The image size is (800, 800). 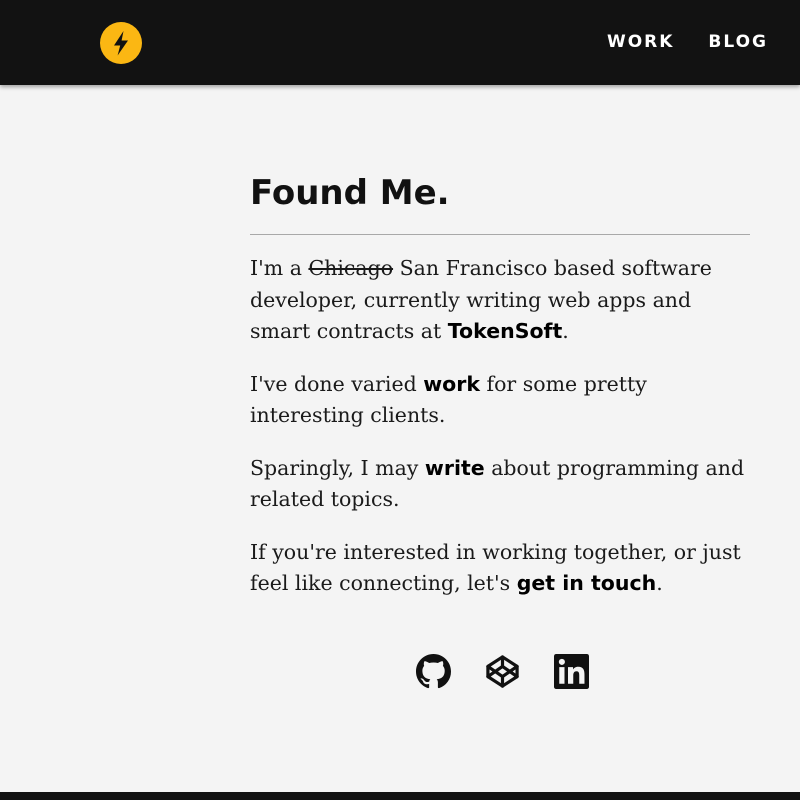 I want to click on get-in-touch-link: get in touch, so click(x=587, y=583).